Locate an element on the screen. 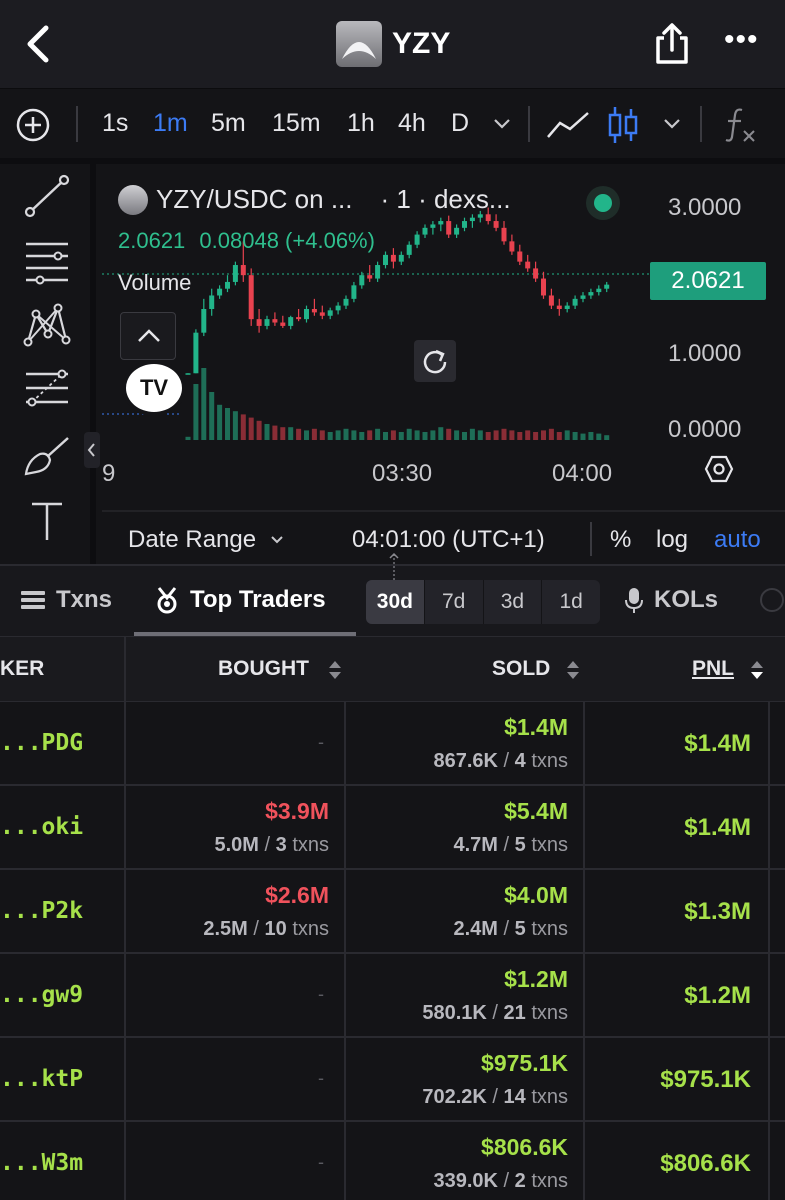  trader-address: ...gw9 is located at coordinates (41, 995).